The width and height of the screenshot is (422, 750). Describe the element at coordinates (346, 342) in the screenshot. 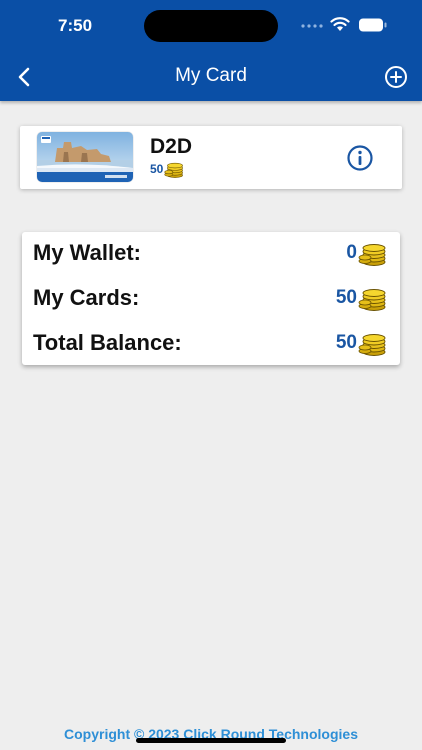

I see `total-value: 50` at that location.